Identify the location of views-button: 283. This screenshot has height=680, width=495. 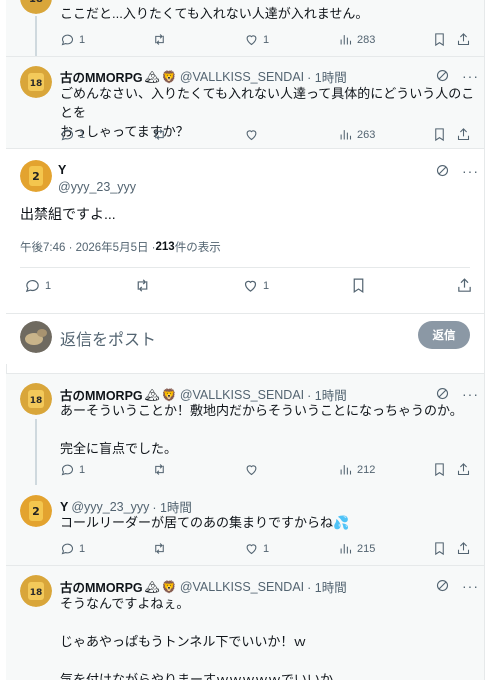
(356, 39).